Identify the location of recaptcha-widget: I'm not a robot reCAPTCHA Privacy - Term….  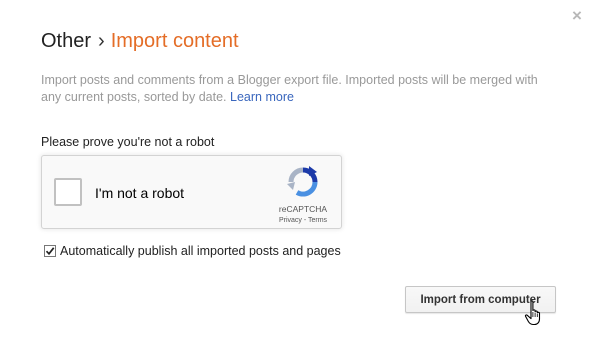
(191, 192).